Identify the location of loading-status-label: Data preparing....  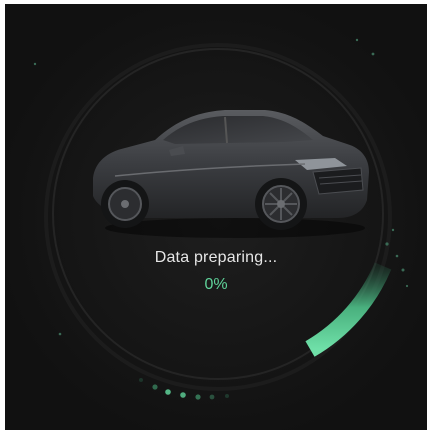
(216, 257).